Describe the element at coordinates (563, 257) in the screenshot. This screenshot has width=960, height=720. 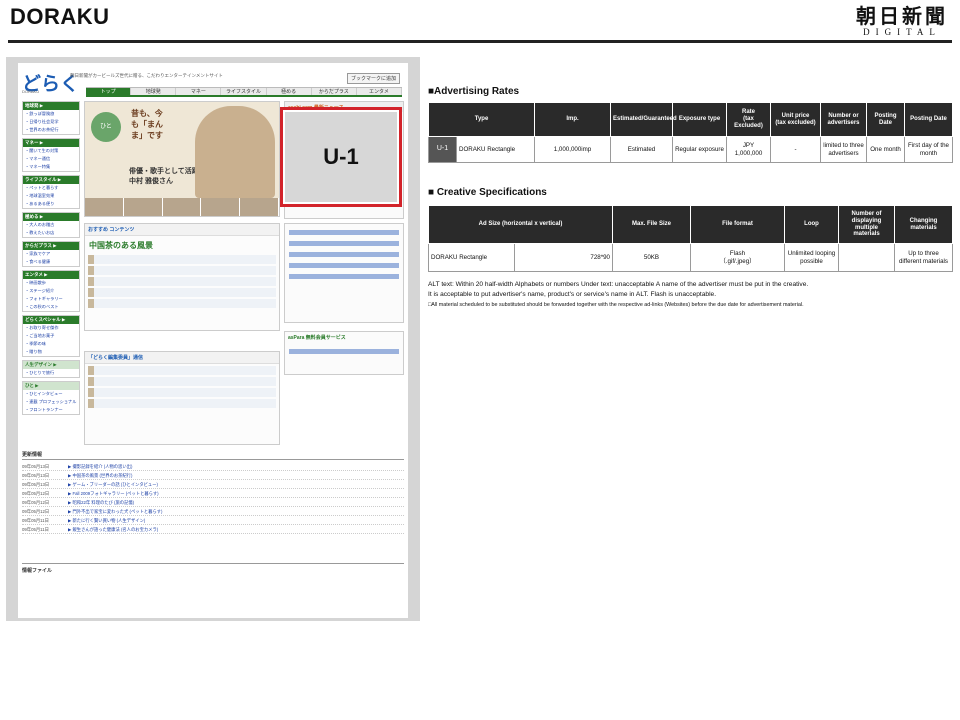
I see `specs-size: 728*90` at that location.